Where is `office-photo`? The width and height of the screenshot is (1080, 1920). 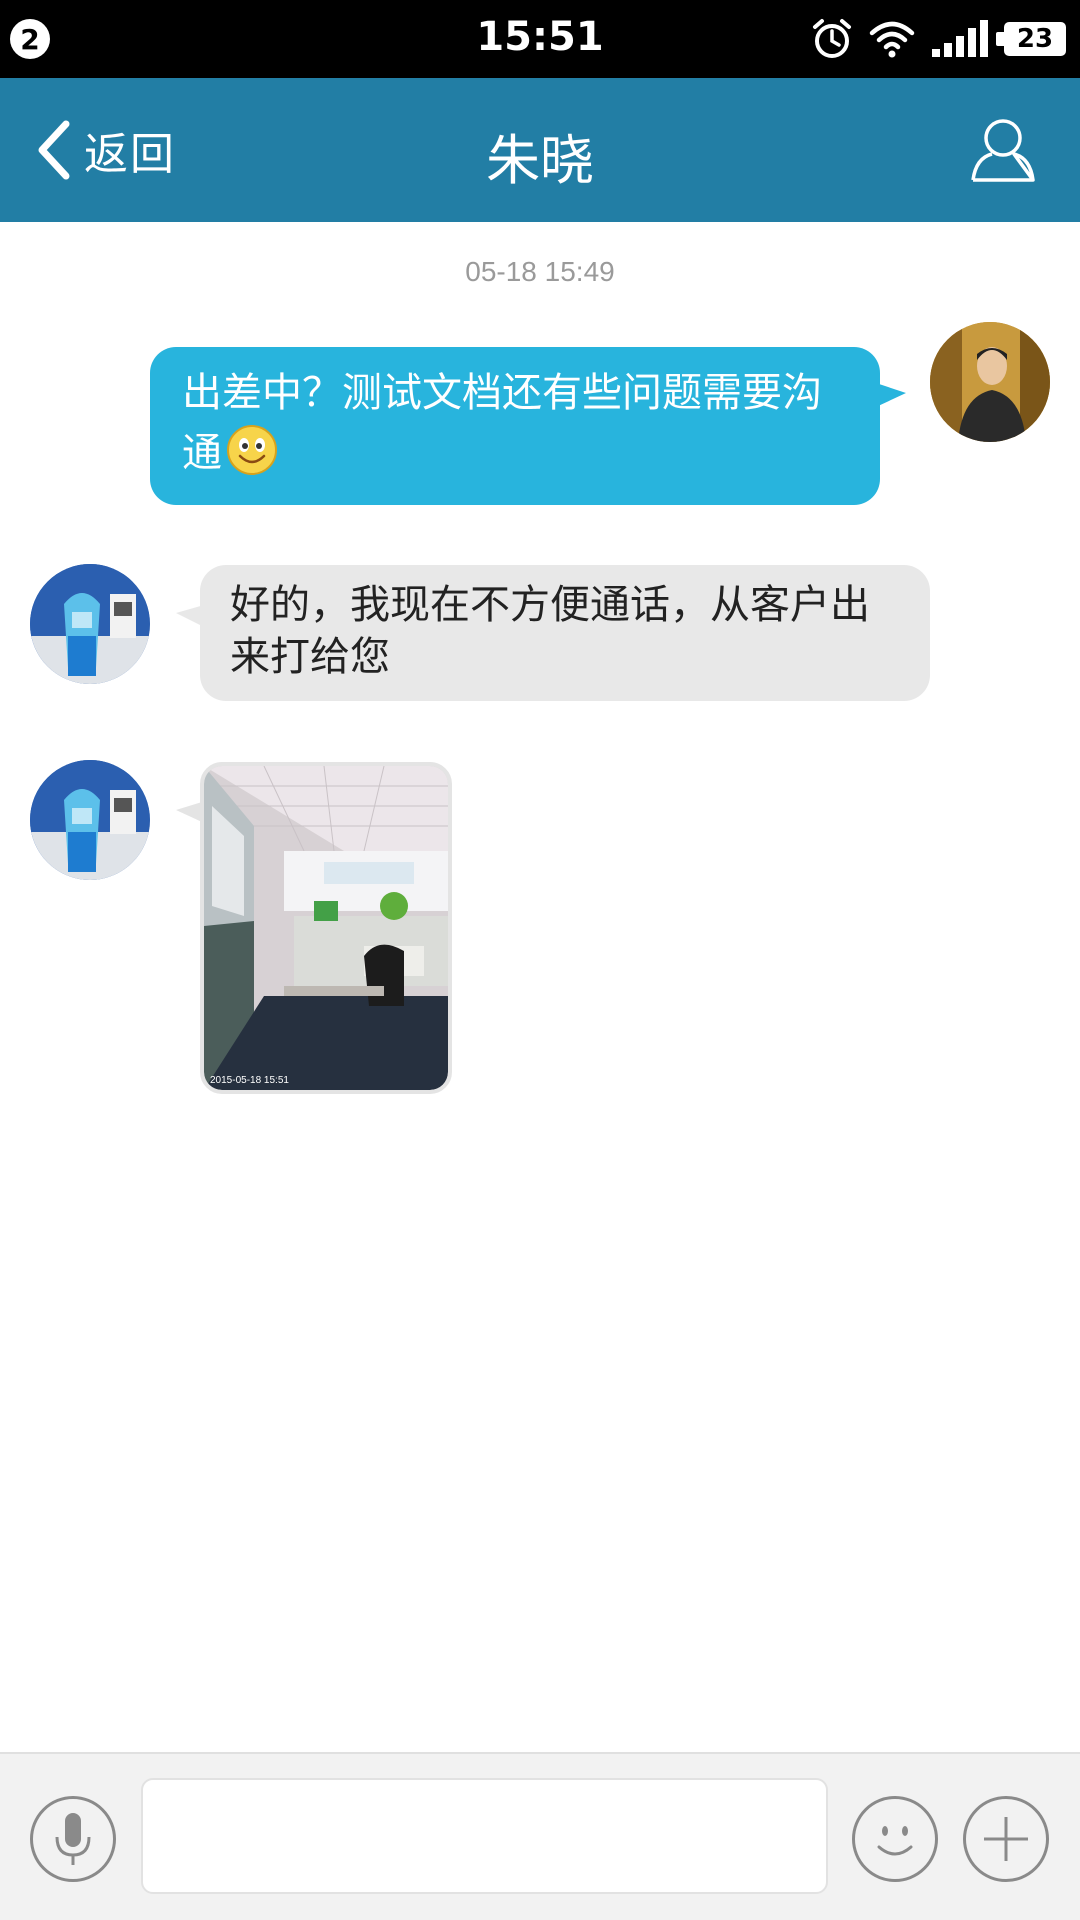
office-photo is located at coordinates (326, 928).